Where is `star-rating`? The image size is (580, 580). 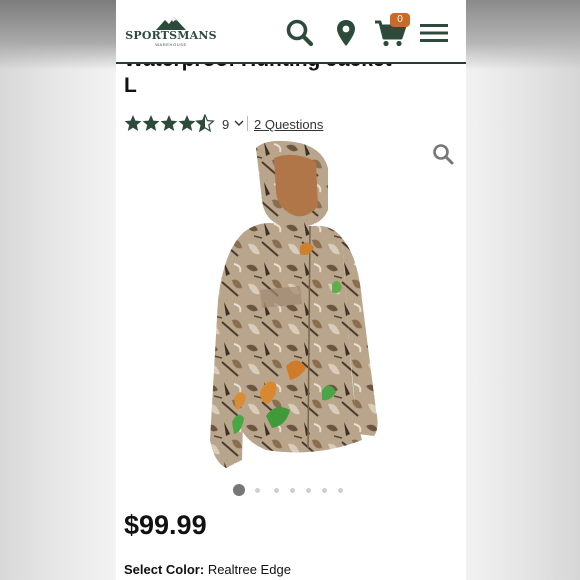 star-rating is located at coordinates (170, 124).